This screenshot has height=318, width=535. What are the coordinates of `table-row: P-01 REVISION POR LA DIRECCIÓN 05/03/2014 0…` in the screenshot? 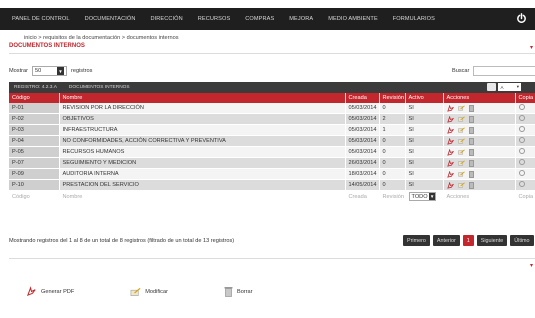 It's located at (272, 108).